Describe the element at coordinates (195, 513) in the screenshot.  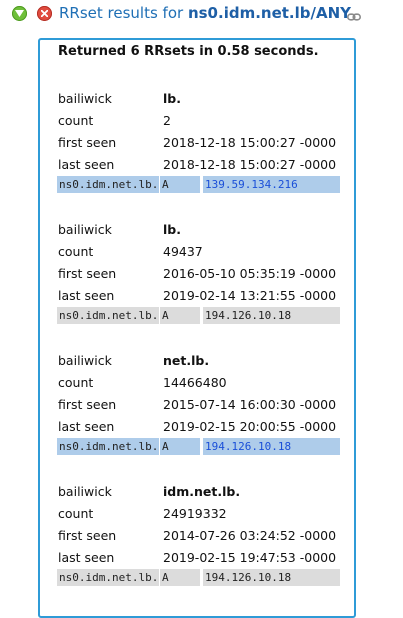
I see `count-value: 24919332` at that location.